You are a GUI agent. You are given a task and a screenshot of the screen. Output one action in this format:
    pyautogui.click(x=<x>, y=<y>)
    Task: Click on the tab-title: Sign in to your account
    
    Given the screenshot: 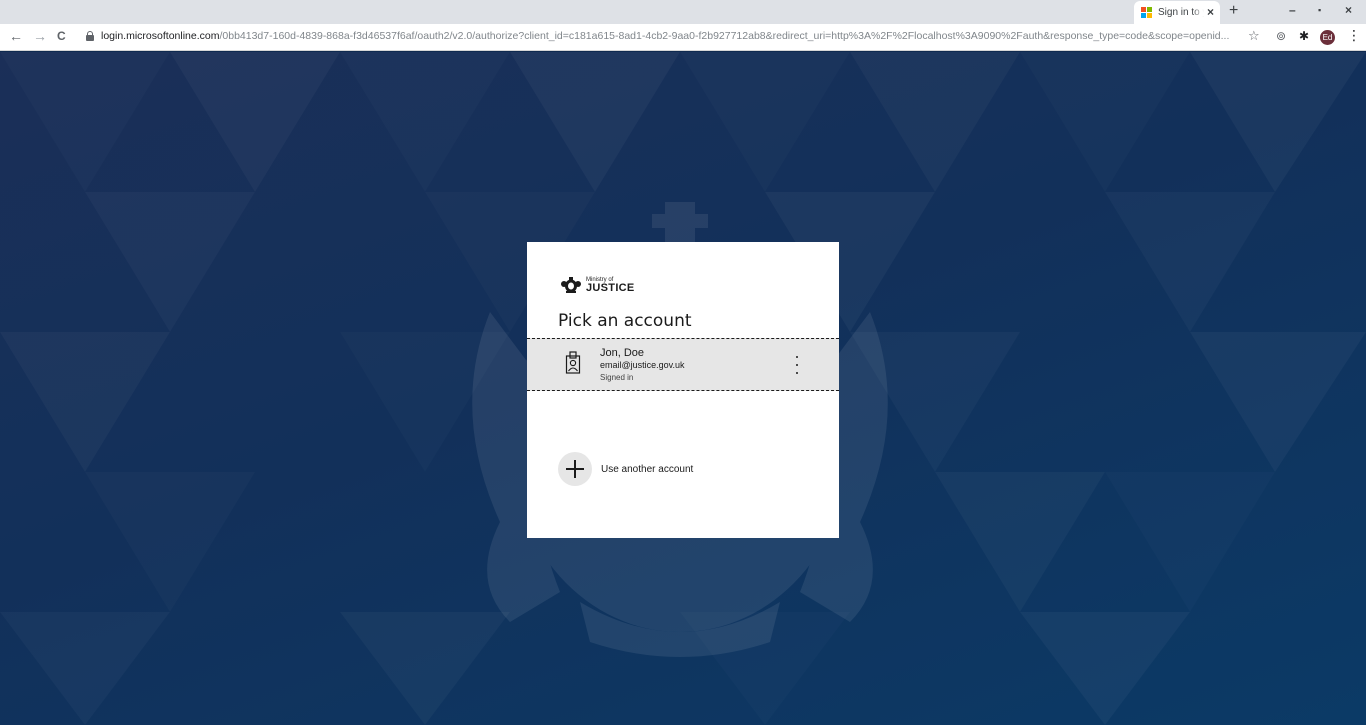 What is the action you would take?
    pyautogui.click(x=1181, y=12)
    